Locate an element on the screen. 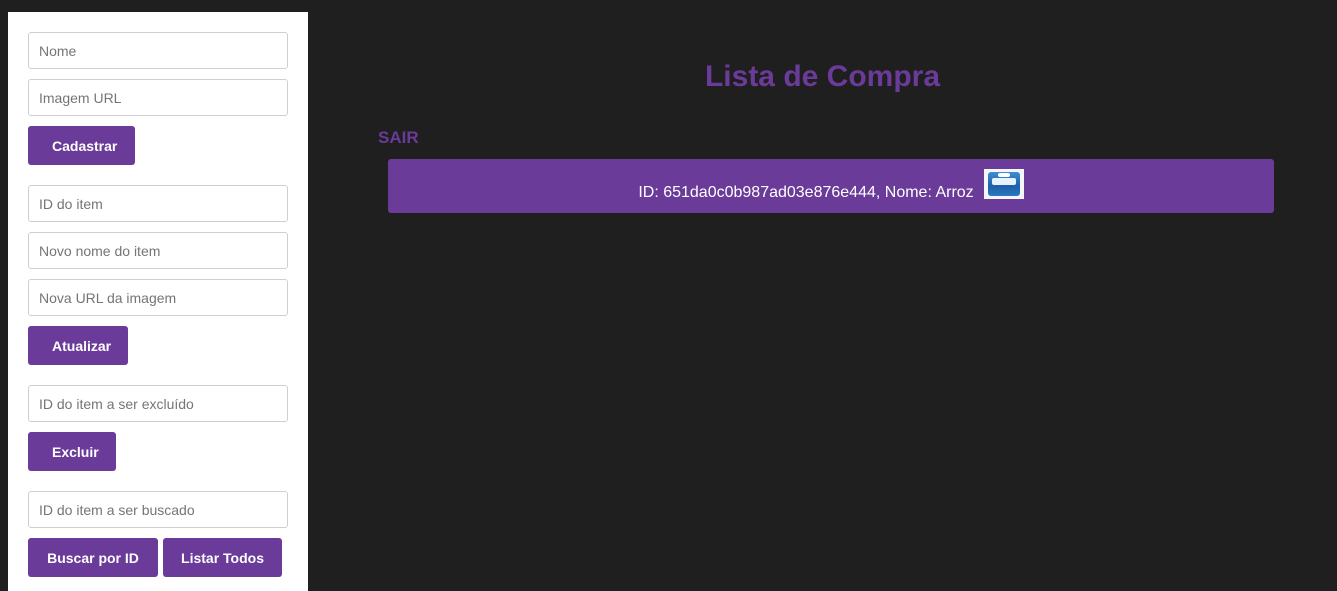  list-all-button: Listar Todos is located at coordinates (222, 557).